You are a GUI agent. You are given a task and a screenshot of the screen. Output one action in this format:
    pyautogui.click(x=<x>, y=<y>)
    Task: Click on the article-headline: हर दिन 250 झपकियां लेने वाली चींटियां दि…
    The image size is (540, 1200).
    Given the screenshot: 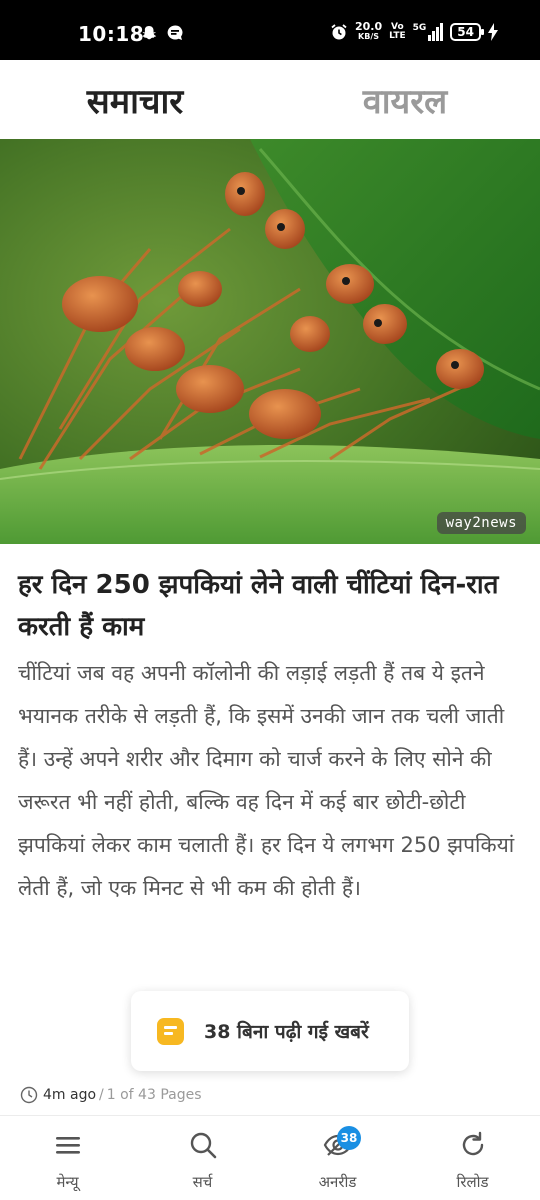 What is the action you would take?
    pyautogui.click(x=258, y=606)
    